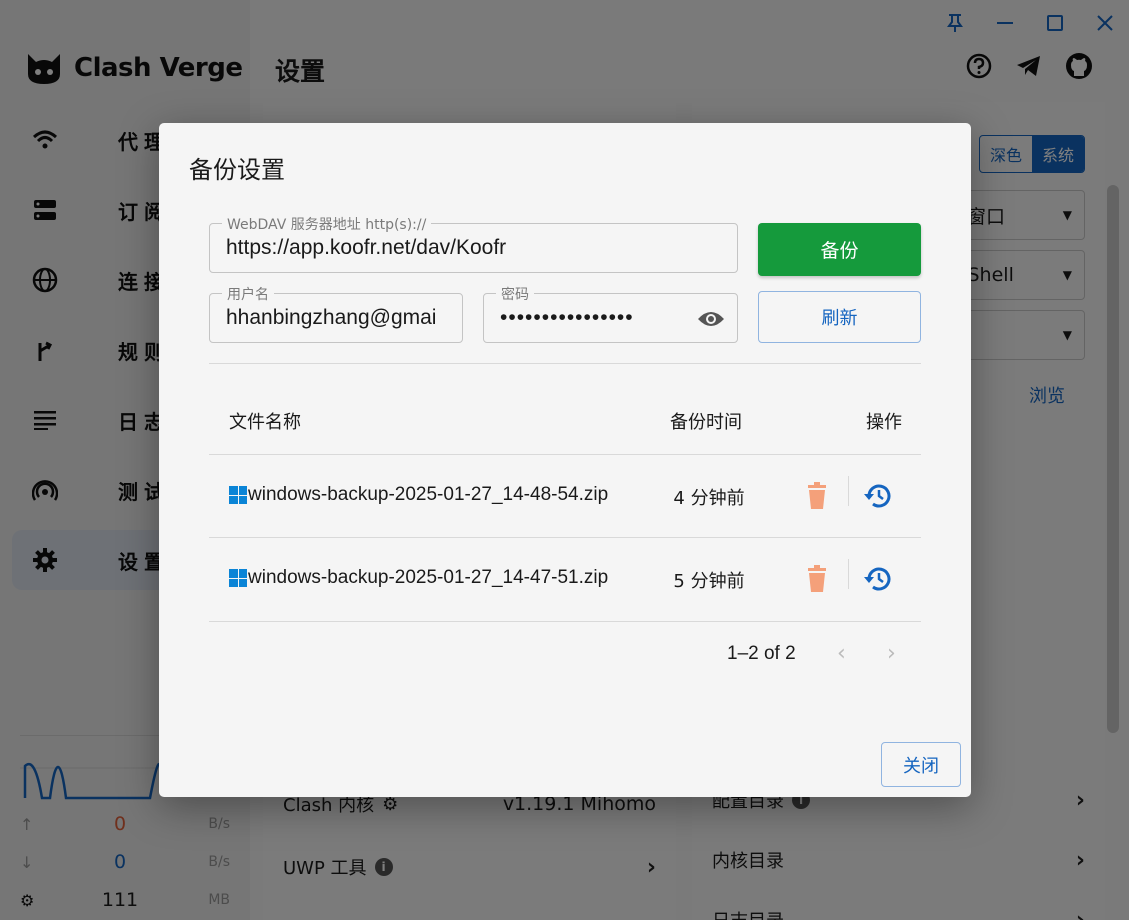 This screenshot has height=920, width=1129. I want to click on backup-time: 4 分钟前, so click(709, 498).